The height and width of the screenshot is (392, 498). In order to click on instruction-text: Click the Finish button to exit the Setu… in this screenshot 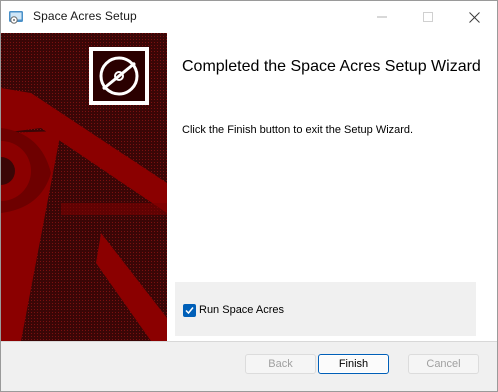, I will do `click(298, 130)`.